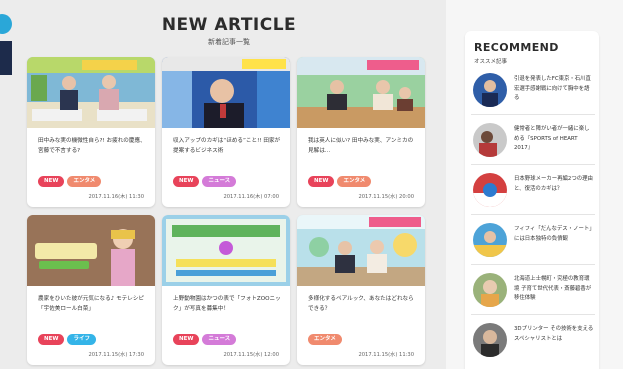 The width and height of the screenshot is (623, 369). I want to click on article-tags: NEW ライフ, so click(67, 339).